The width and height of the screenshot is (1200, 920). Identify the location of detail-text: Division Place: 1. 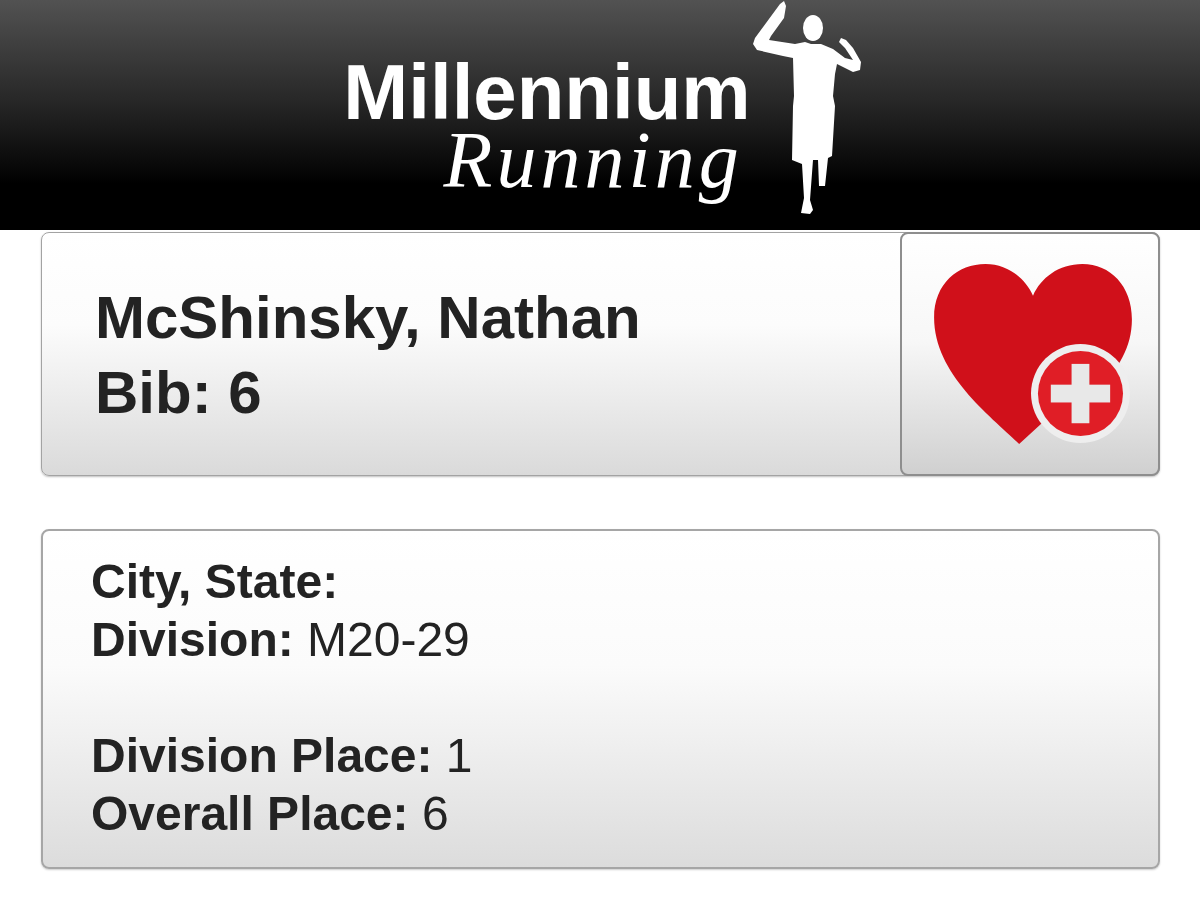
(282, 756).